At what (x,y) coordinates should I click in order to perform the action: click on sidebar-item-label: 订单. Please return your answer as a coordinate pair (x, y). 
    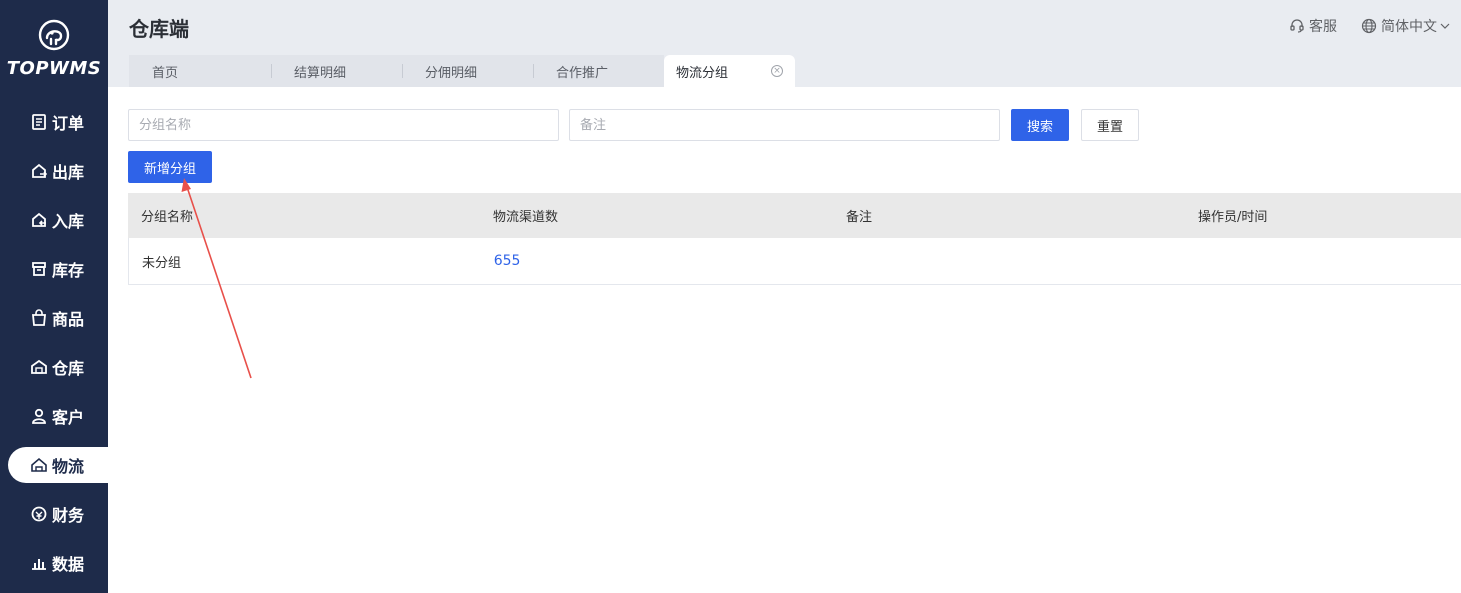
    Looking at the image, I should click on (68, 123).